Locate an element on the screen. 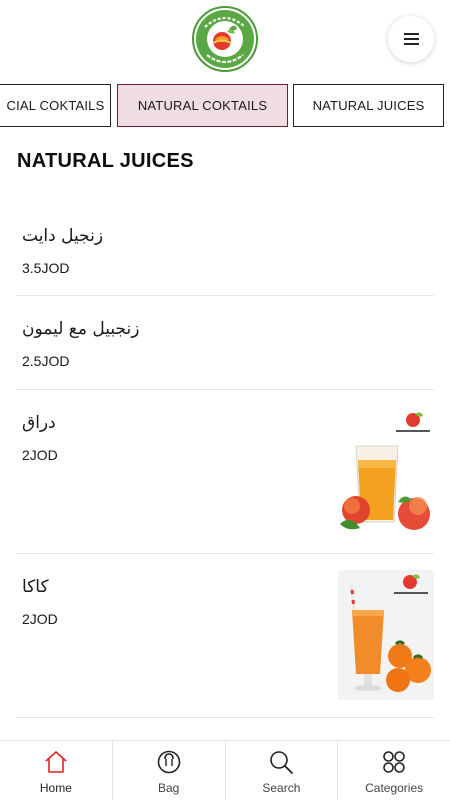 The image size is (450, 800). bag-icon is located at coordinates (168, 762).